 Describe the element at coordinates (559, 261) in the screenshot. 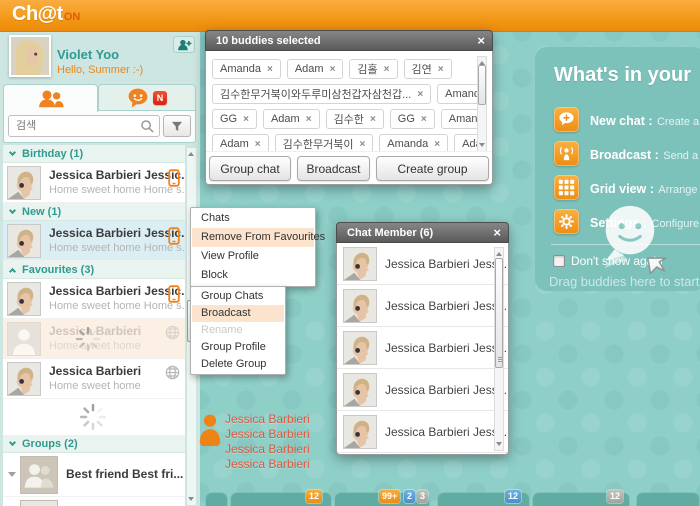

I see `dont-show-checkbox` at that location.